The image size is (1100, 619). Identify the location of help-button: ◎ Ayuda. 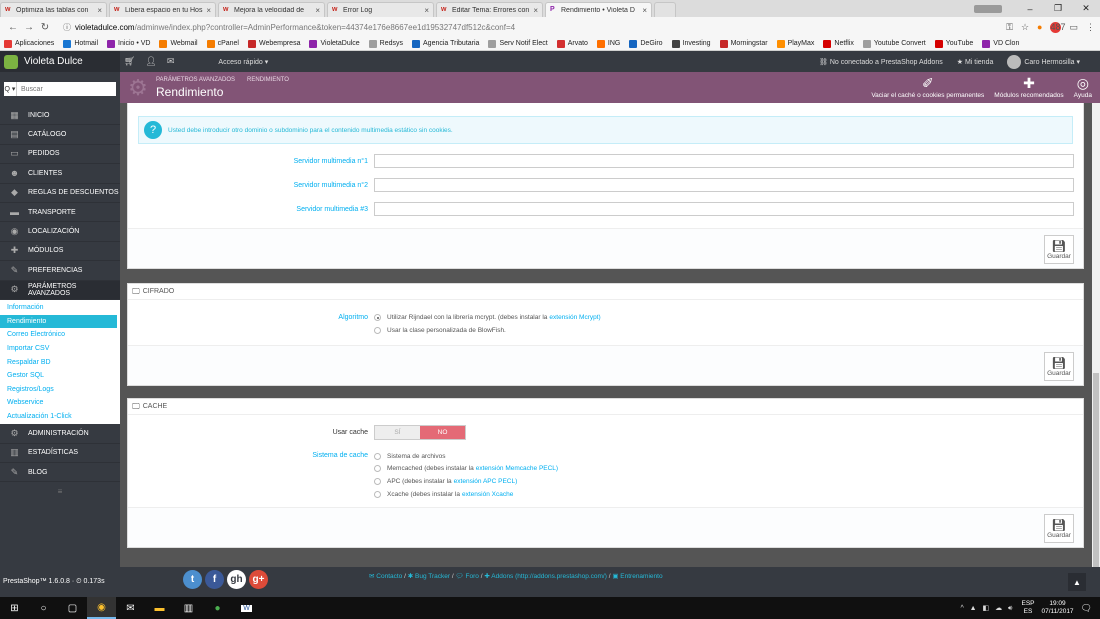
(1083, 87).